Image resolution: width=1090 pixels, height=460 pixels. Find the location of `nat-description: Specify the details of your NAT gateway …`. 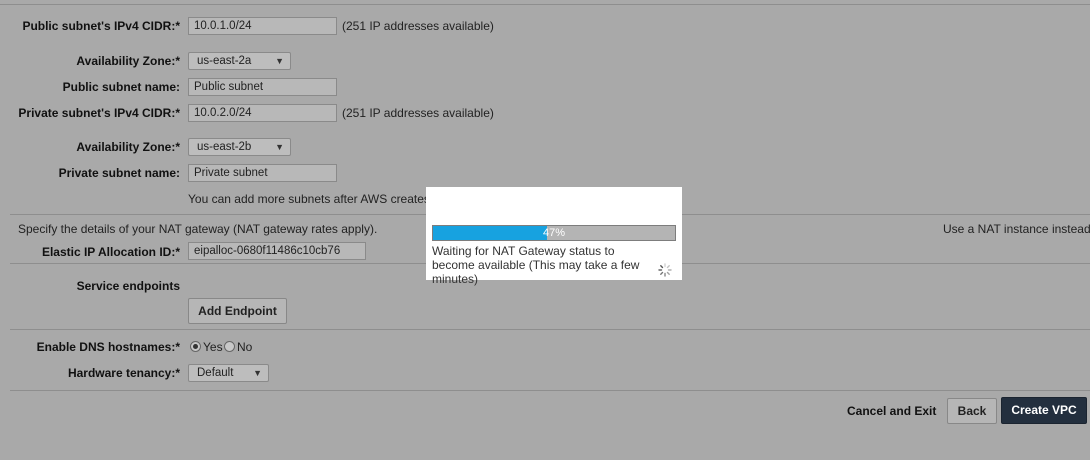

nat-description: Specify the details of your NAT gateway … is located at coordinates (198, 229).